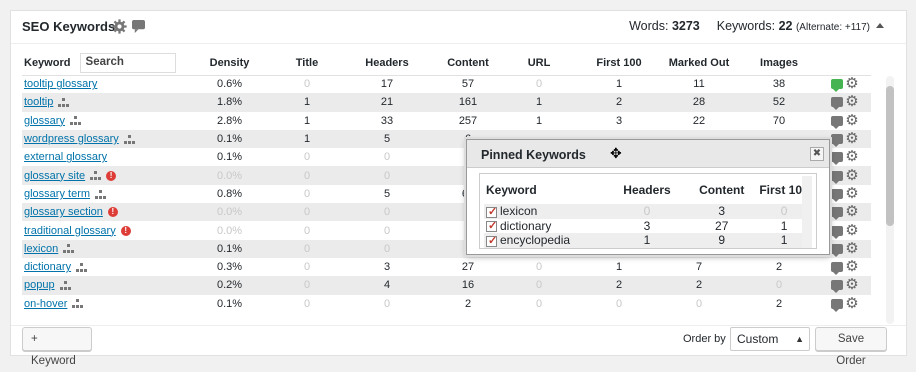  Describe the element at coordinates (699, 303) in the screenshot. I see `marked-out-cell: 0` at that location.